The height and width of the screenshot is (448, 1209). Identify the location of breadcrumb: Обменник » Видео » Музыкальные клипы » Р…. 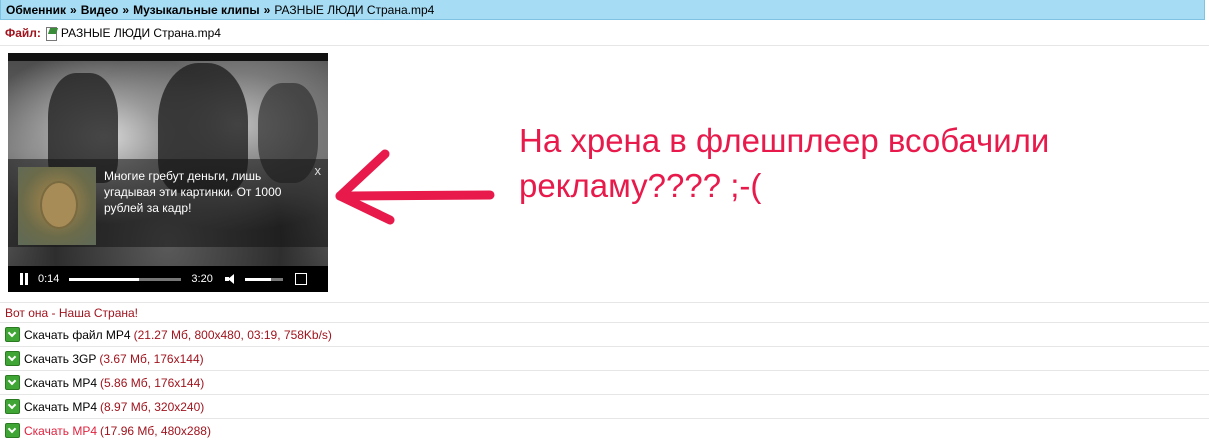
(602, 10).